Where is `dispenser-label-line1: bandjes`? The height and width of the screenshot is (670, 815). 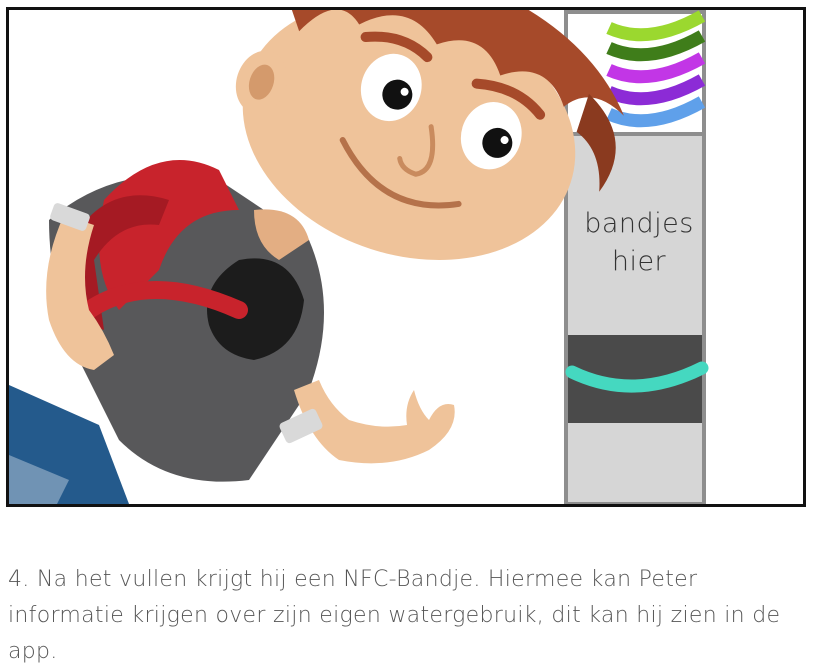 dispenser-label-line1: bandjes is located at coordinates (639, 223).